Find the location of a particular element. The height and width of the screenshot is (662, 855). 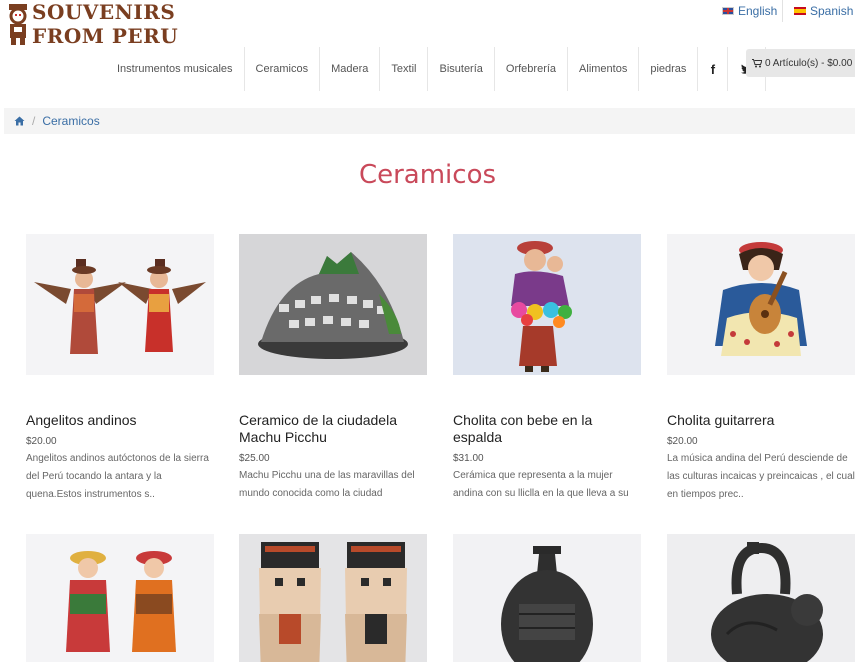

product-name: Cholita guitarrera is located at coordinates (761, 420).